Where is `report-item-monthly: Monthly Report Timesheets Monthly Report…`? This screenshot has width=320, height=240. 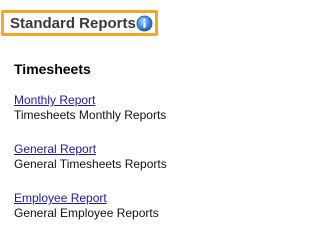 report-item-monthly: Monthly Report Timesheets Monthly Report… is located at coordinates (107, 107).